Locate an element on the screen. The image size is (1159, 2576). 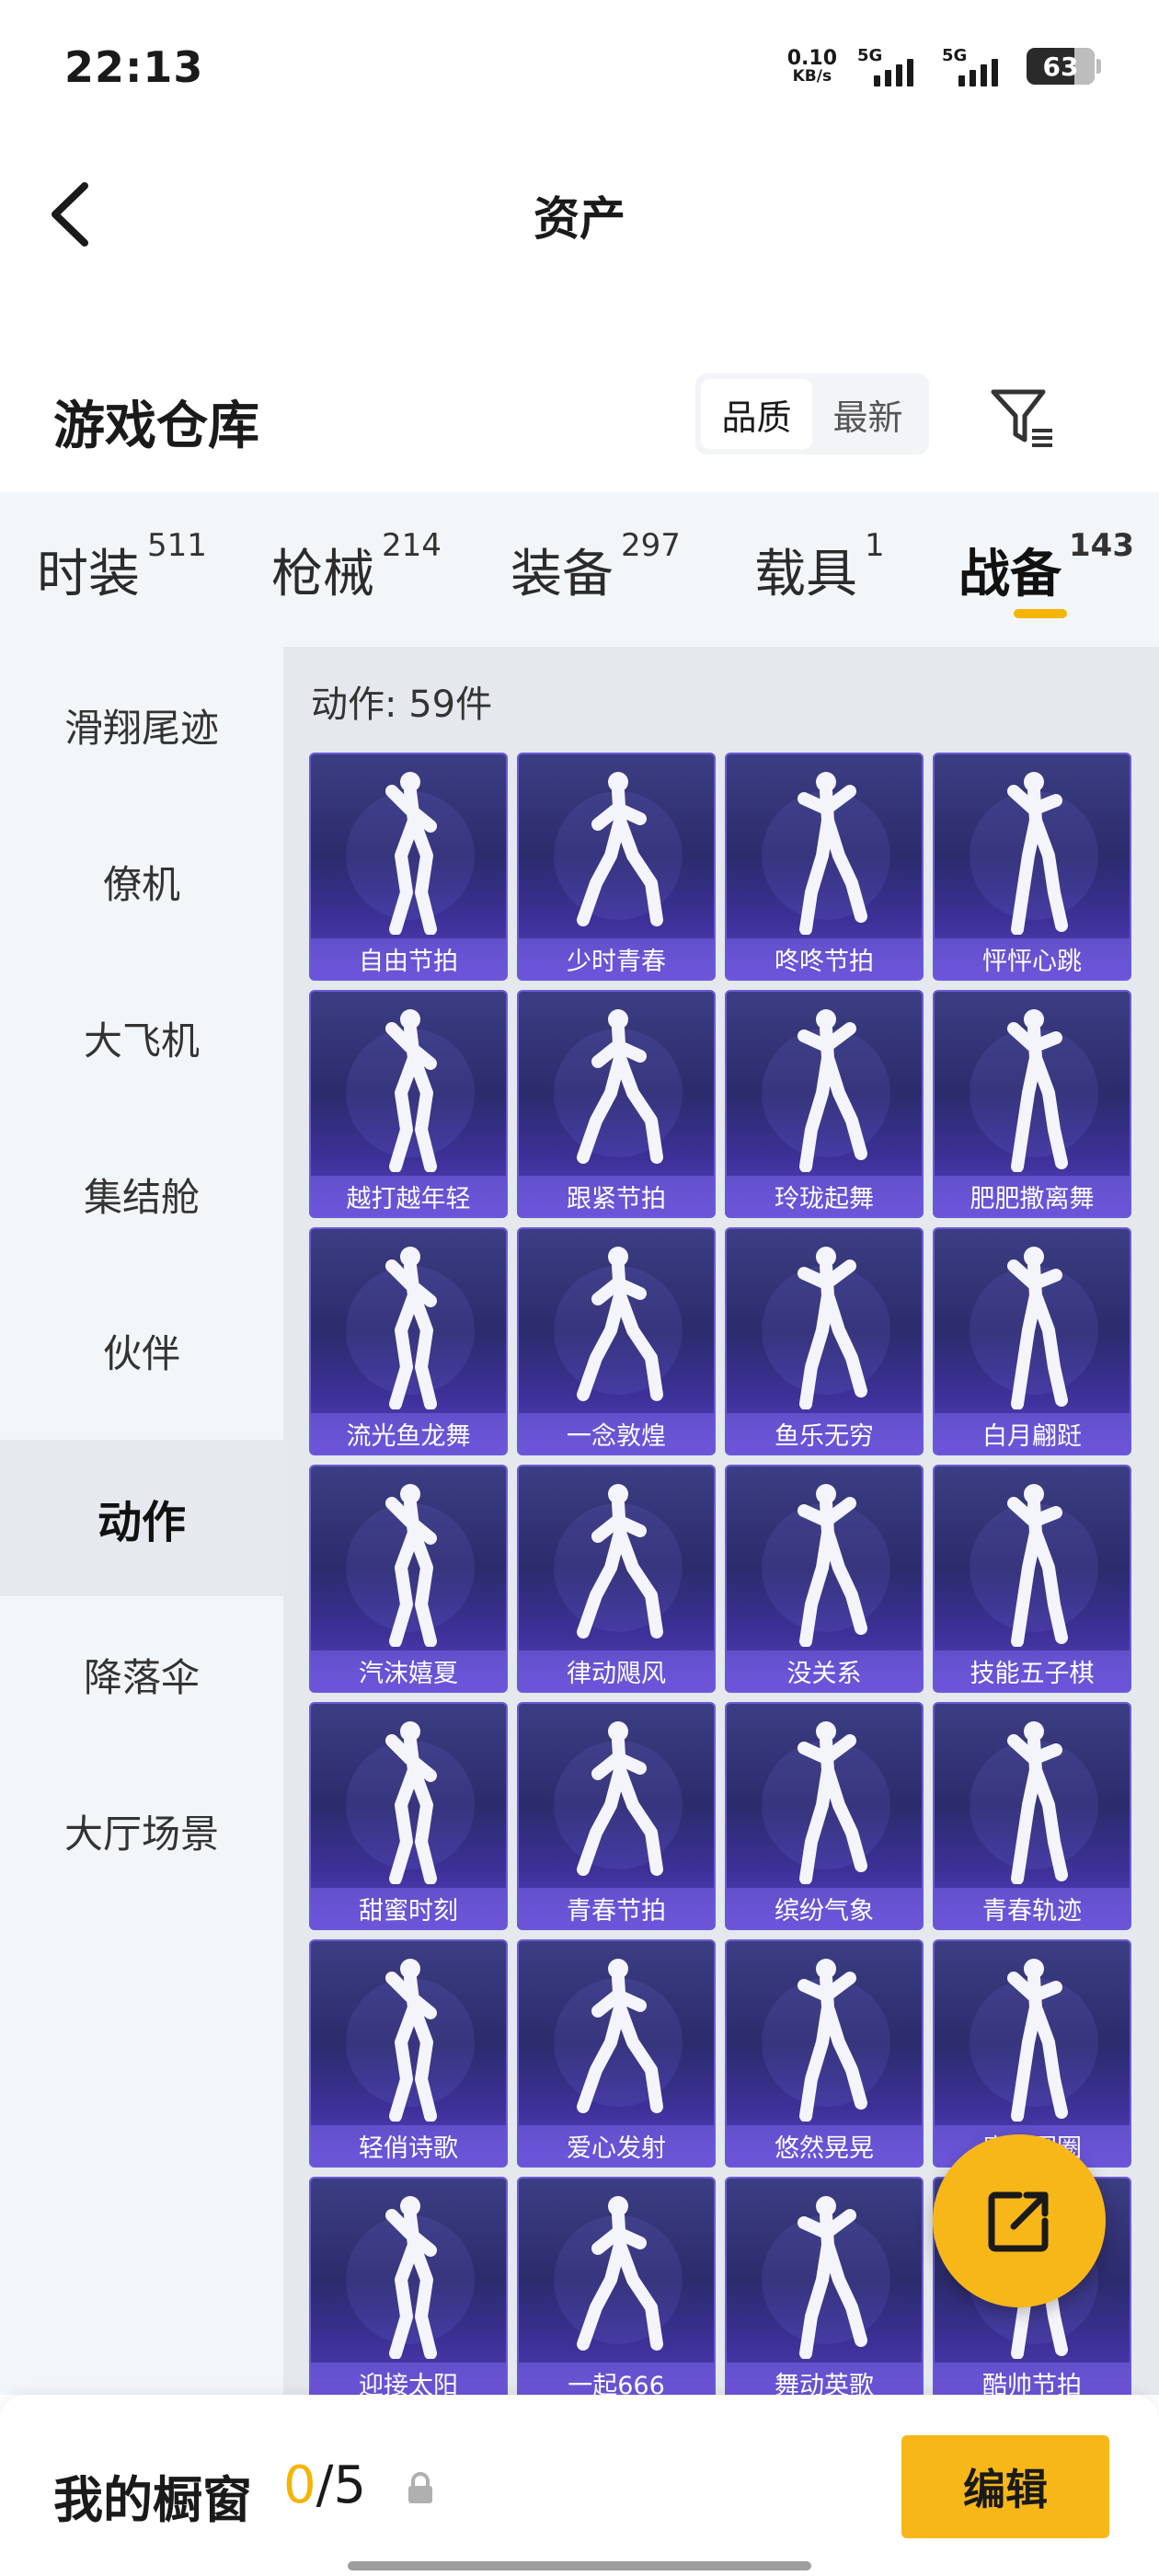
item-card-label: 汽沫嬉夏 is located at coordinates (408, 1670).